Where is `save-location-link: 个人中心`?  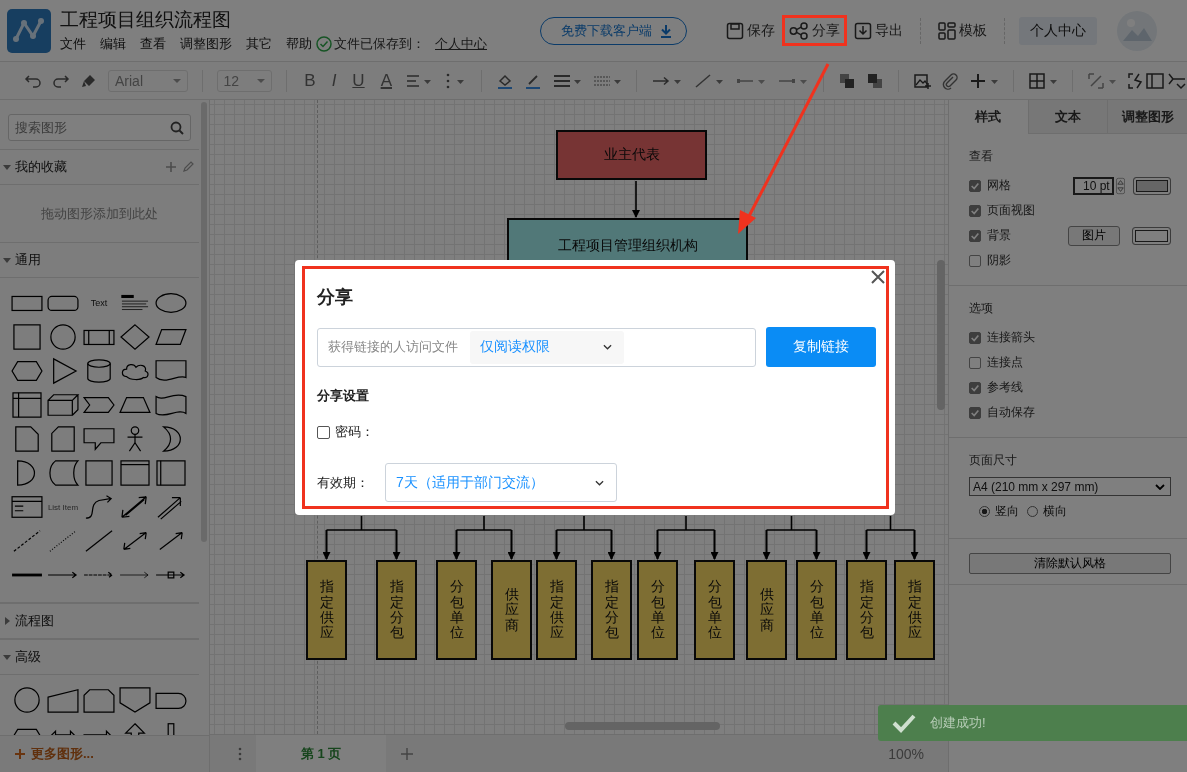 save-location-link: 个人中心 is located at coordinates (461, 44).